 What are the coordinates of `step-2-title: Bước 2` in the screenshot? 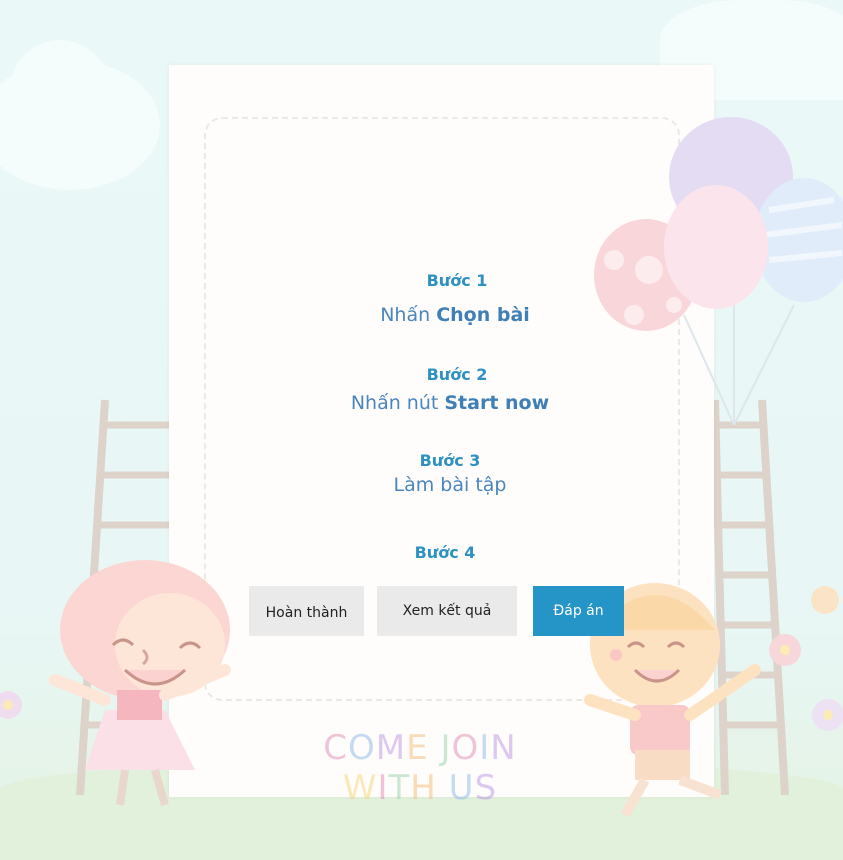 It's located at (457, 374).